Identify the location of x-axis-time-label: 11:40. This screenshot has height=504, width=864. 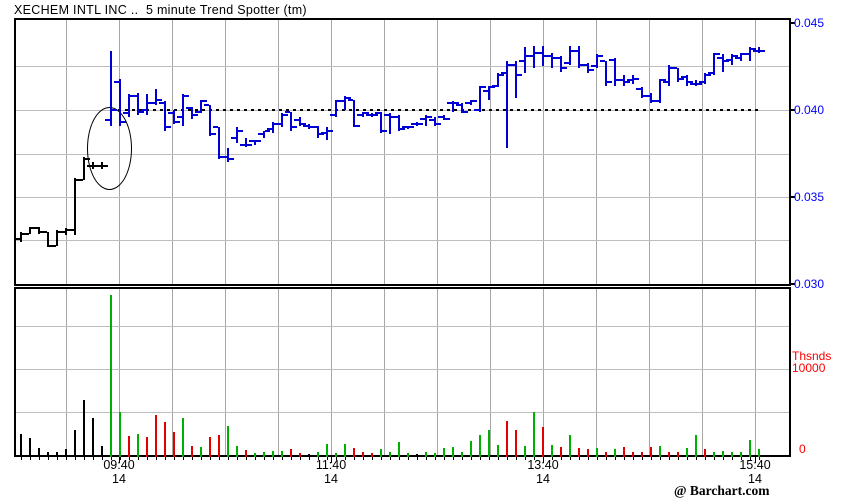
(331, 465).